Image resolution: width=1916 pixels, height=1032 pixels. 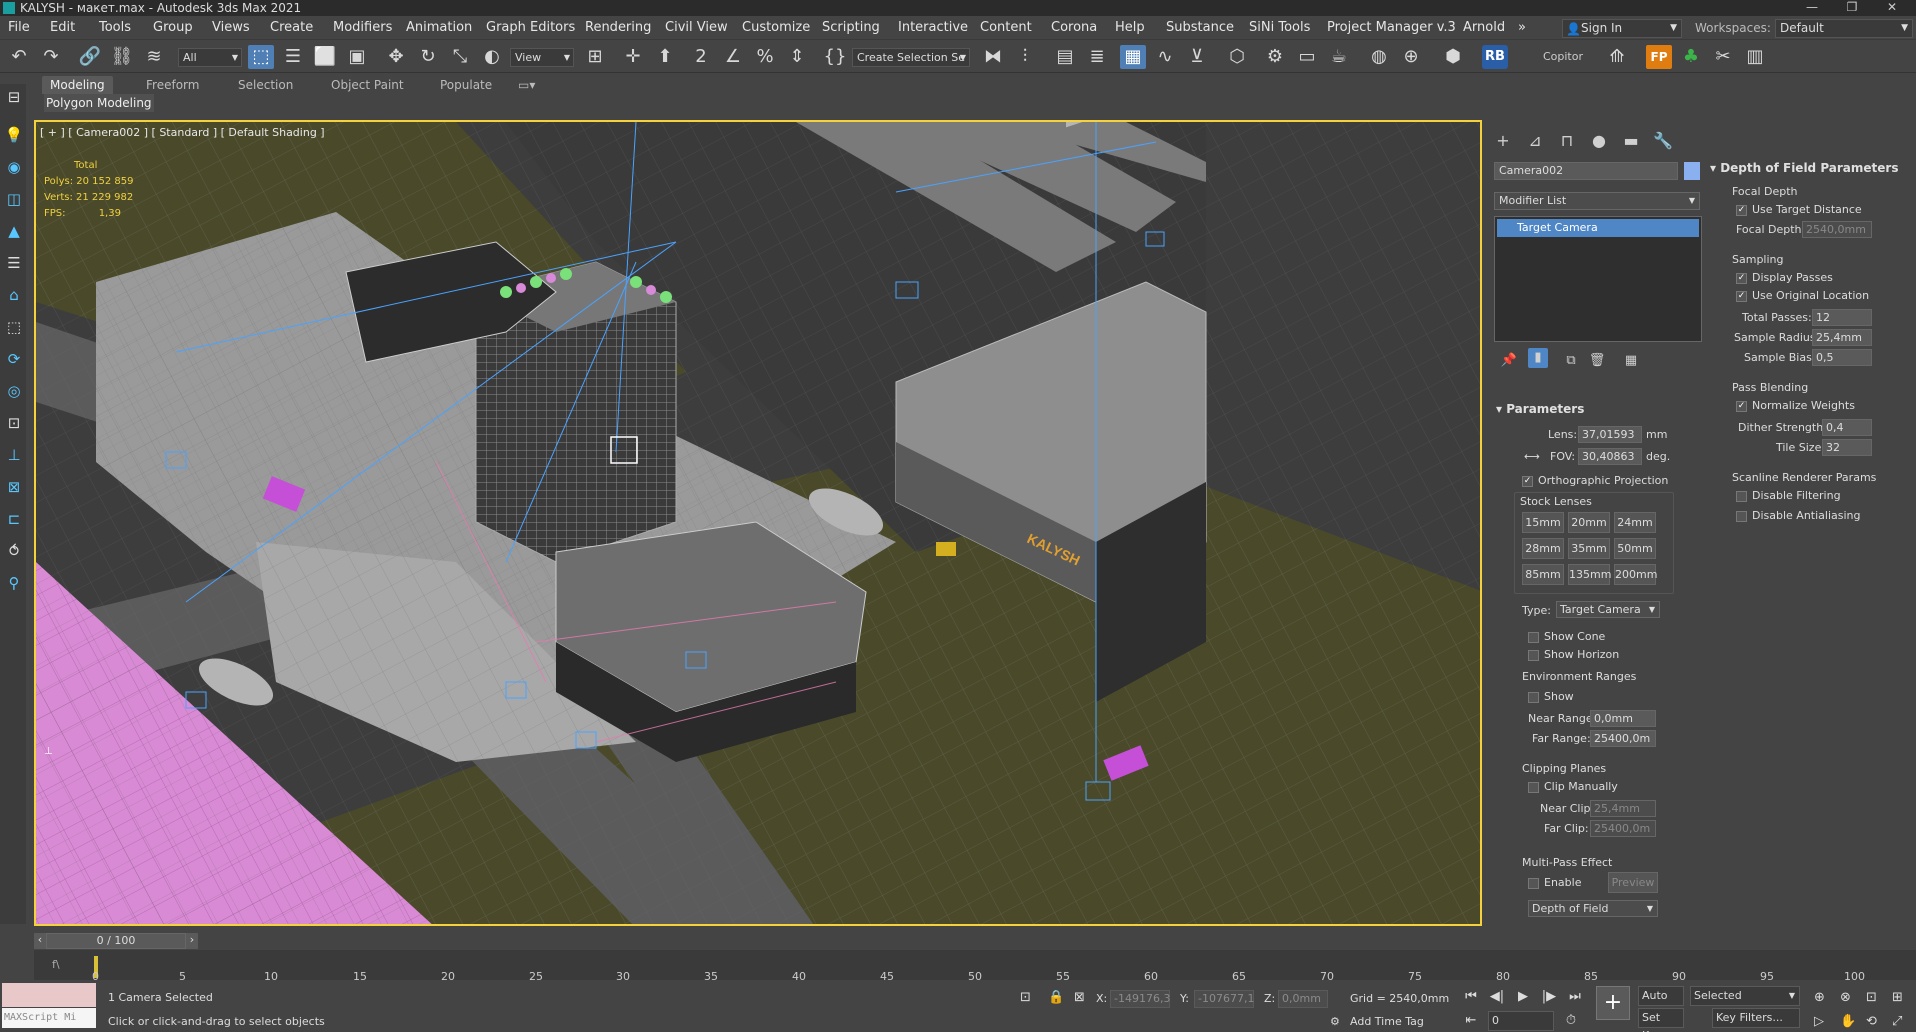 What do you see at coordinates (1339, 57) in the screenshot?
I see `render-icon: ☕` at bounding box center [1339, 57].